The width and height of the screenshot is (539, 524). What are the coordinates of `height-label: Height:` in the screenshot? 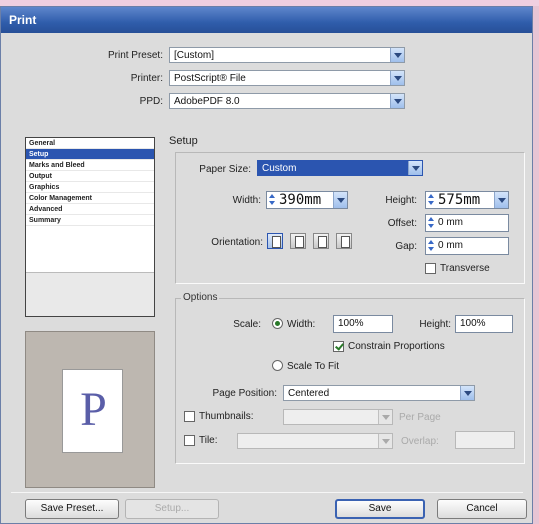 It's located at (401, 200).